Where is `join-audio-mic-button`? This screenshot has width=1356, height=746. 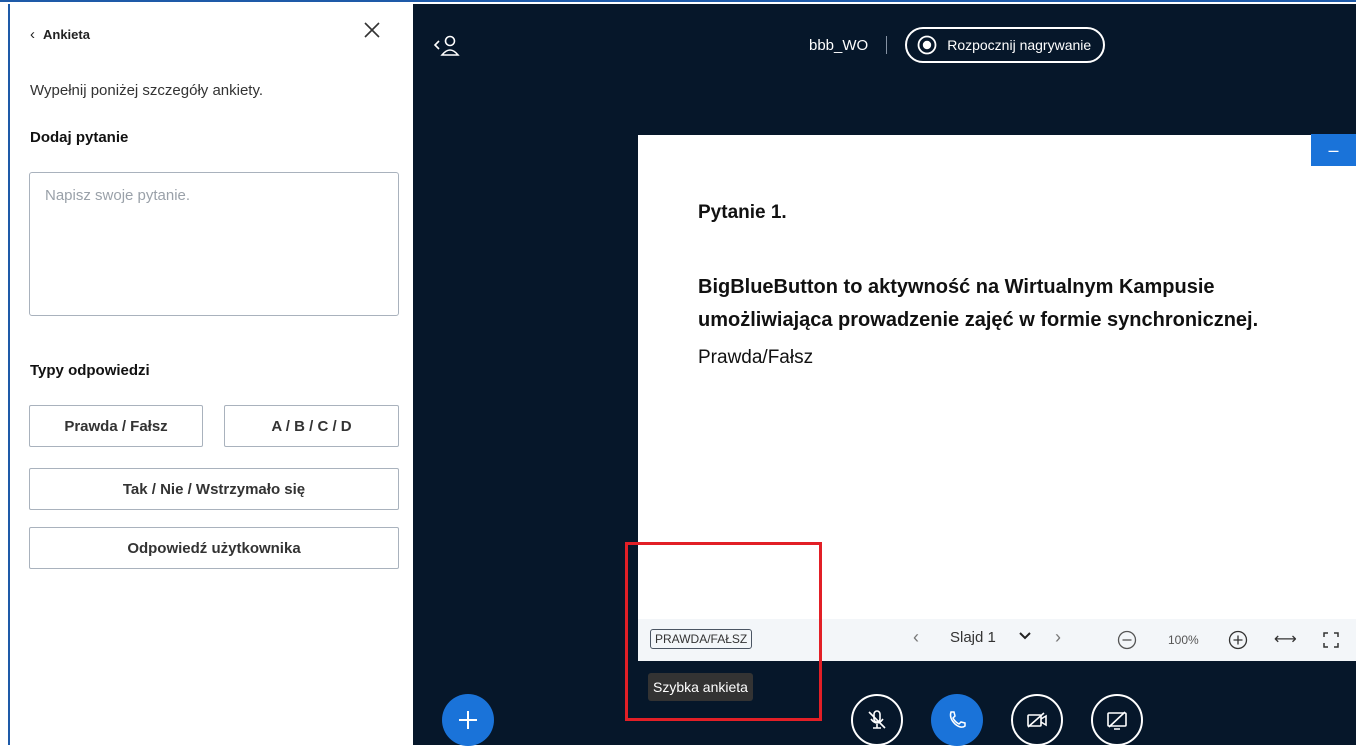 join-audio-mic-button is located at coordinates (877, 720).